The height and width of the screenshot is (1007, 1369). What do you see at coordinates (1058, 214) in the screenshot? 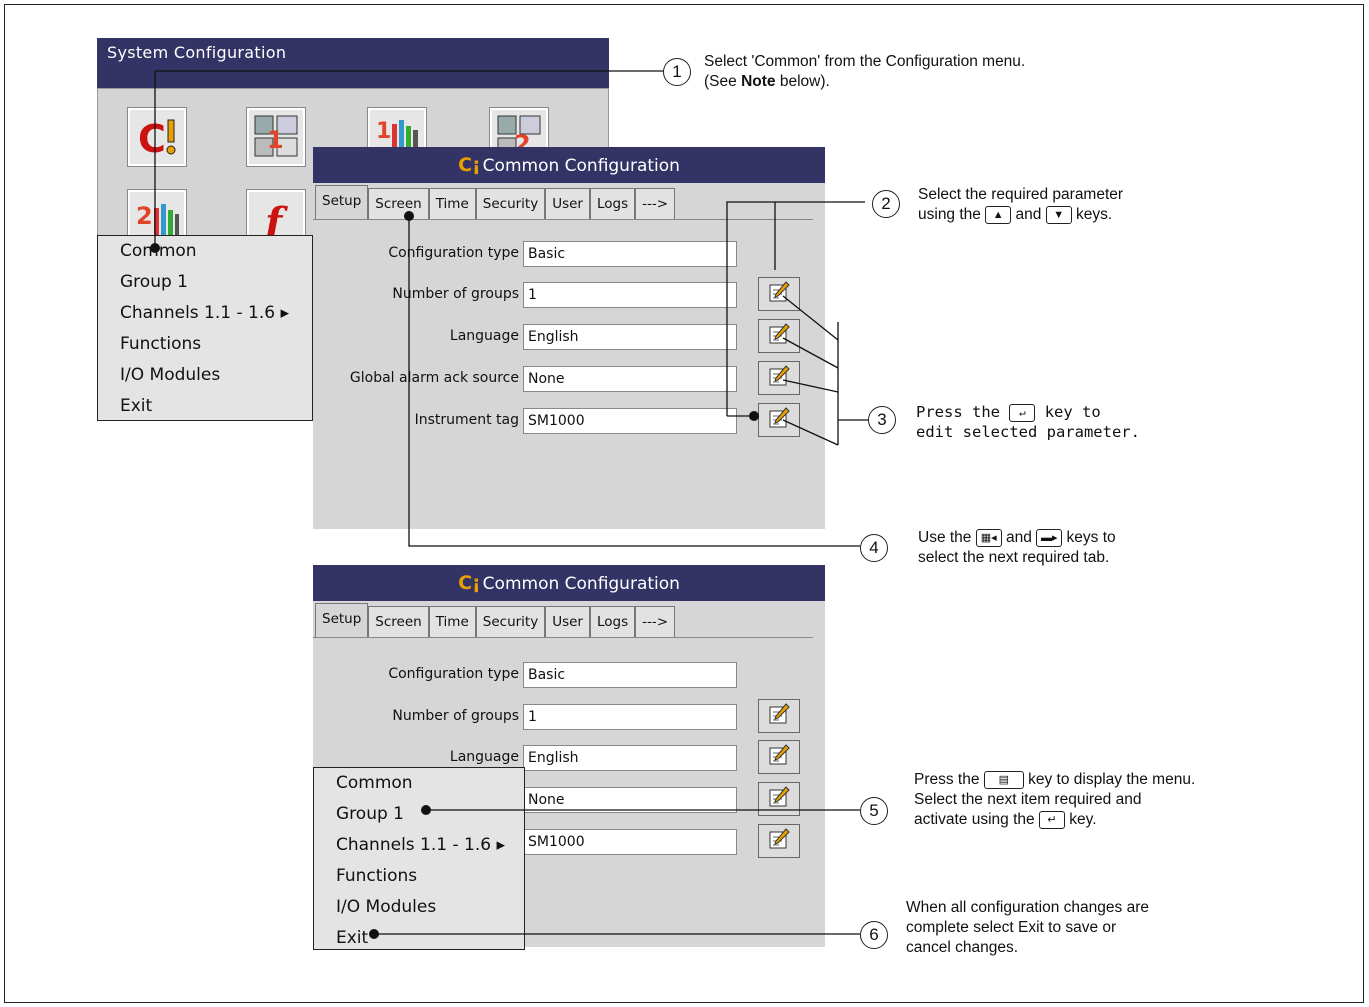
I see `down-arrow-key-icon: ▼` at bounding box center [1058, 214].